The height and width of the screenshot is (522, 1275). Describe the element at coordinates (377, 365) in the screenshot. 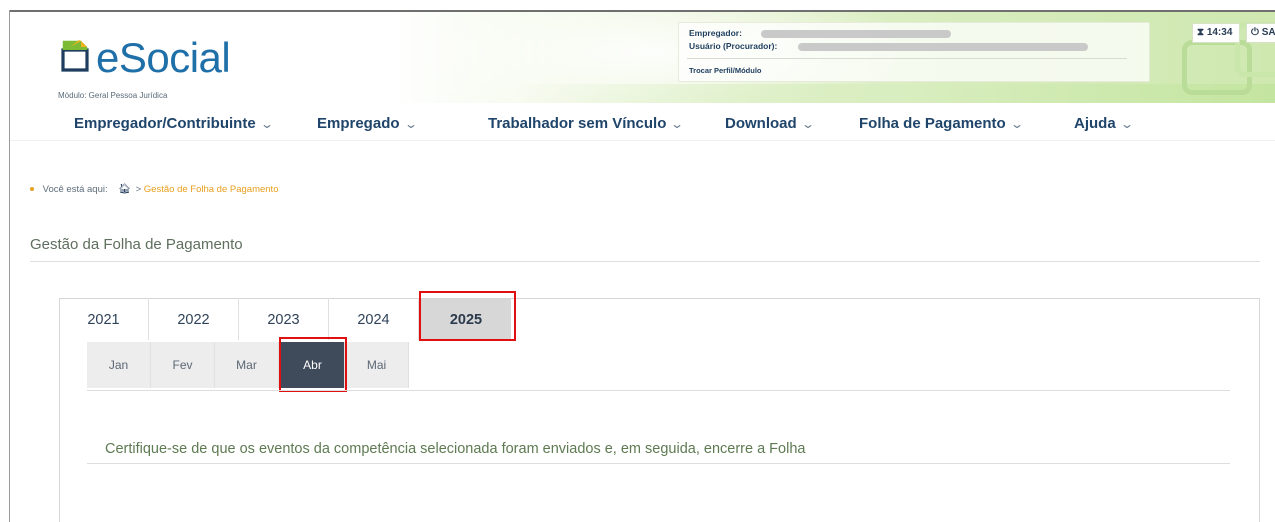

I see `tab-month-mai: Mai` at that location.